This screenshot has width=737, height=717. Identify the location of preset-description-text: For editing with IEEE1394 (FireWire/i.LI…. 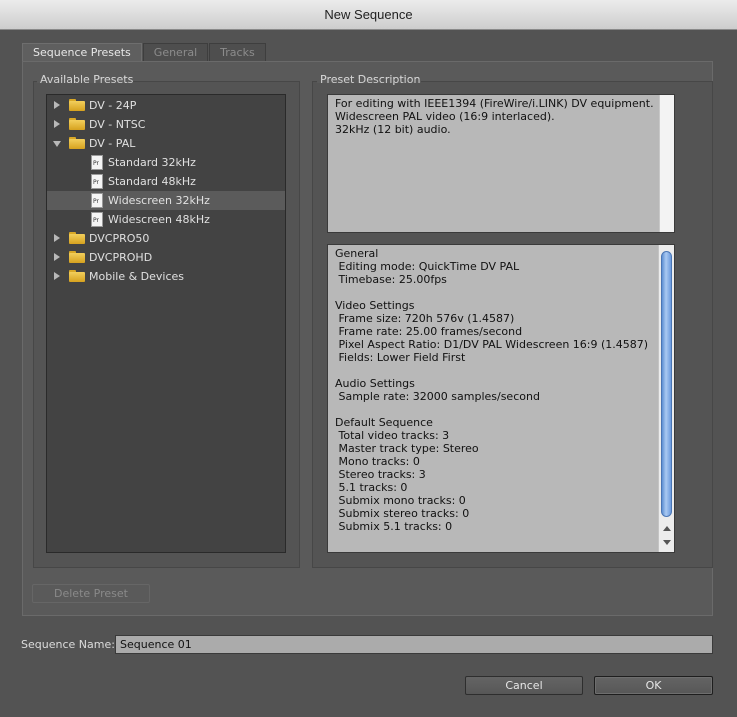
(494, 116).